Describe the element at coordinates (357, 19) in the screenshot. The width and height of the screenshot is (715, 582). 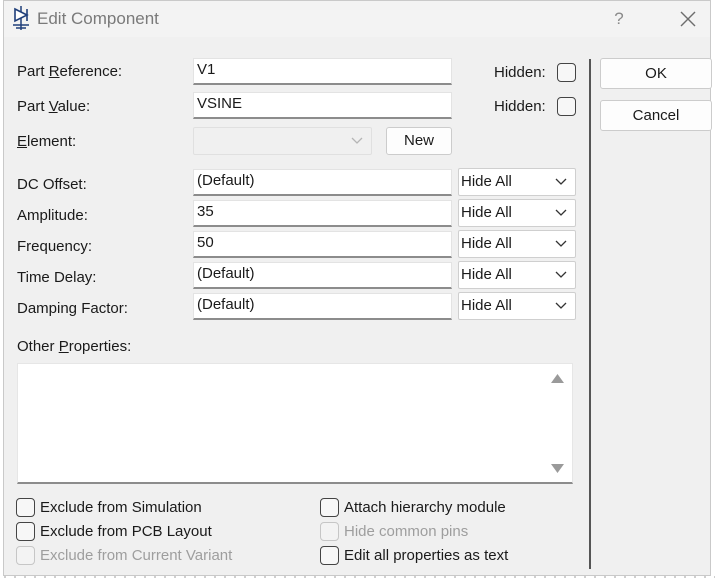
I see `title-bar: Edit Component ?` at that location.